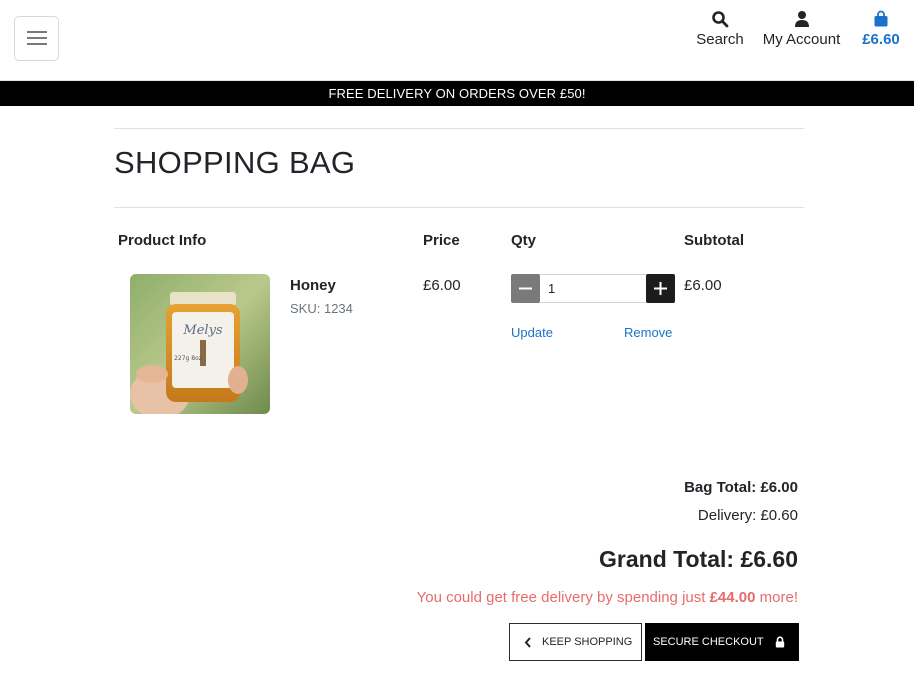  I want to click on nav-my-account: My Account, so click(801, 29).